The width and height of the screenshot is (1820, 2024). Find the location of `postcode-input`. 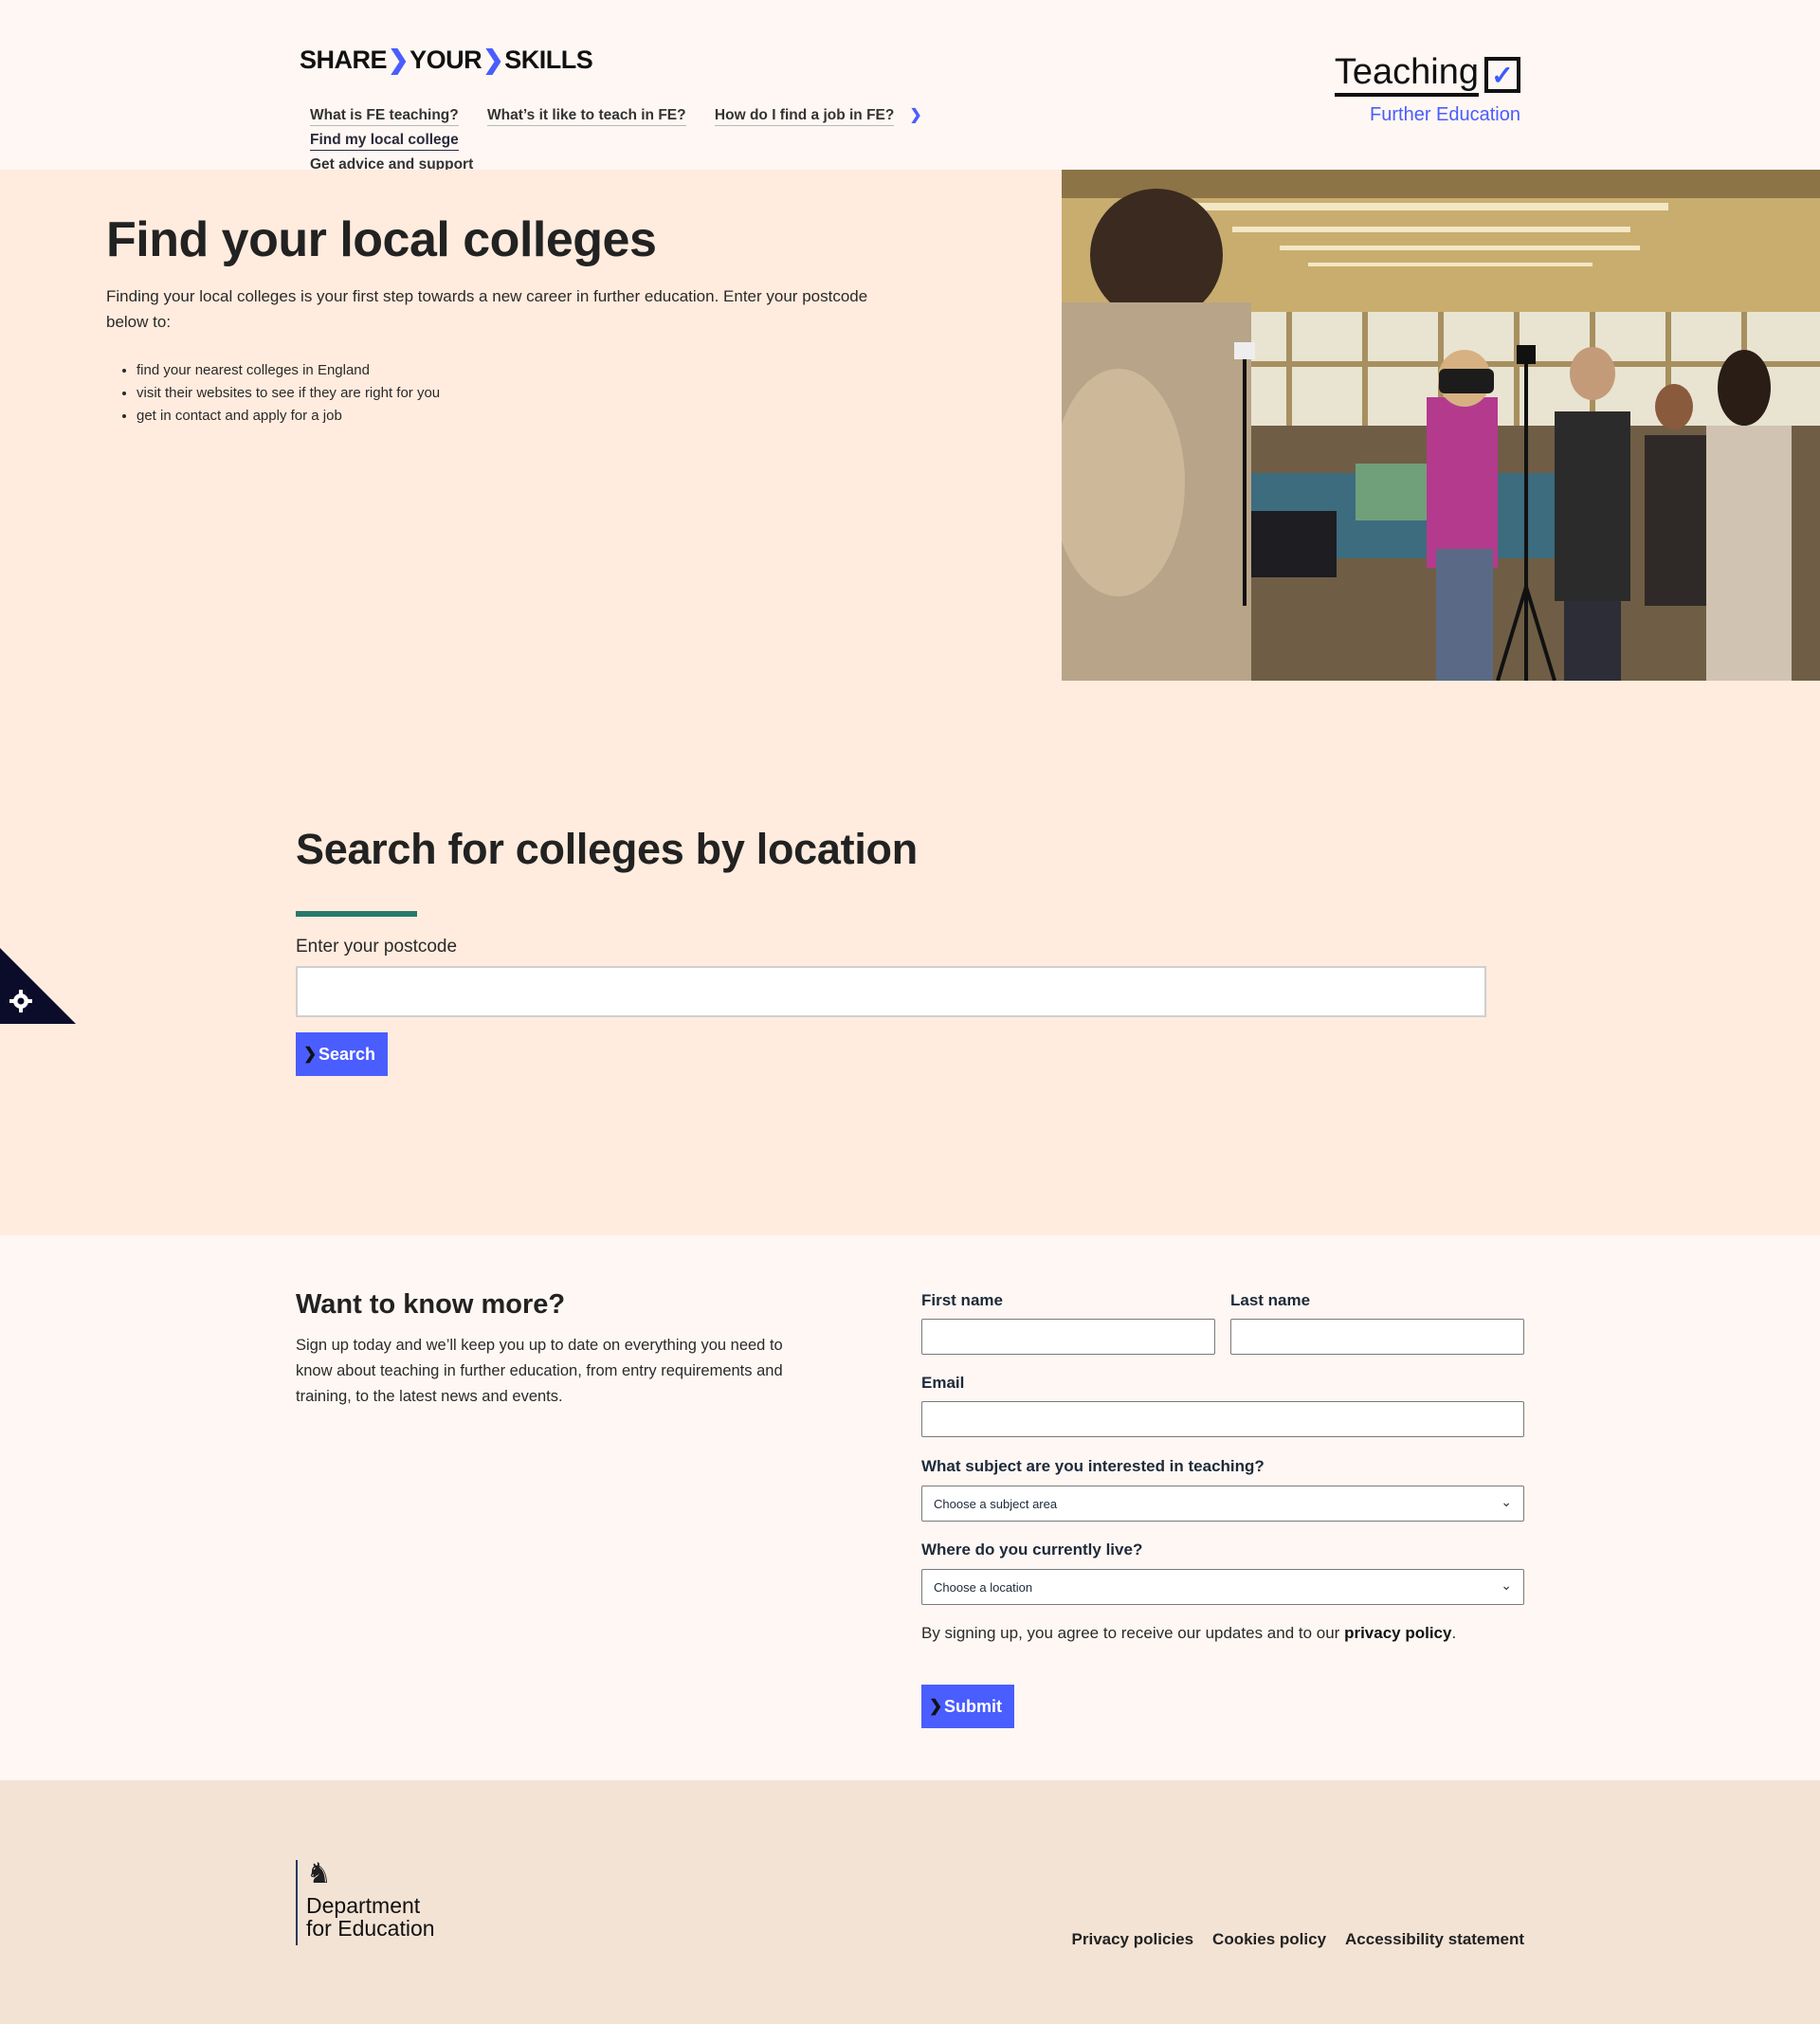

postcode-input is located at coordinates (891, 992).